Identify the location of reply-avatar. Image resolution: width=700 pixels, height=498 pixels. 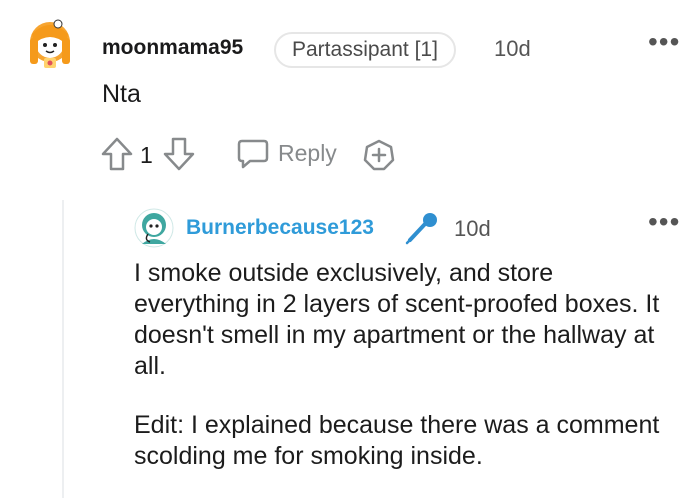
(154, 228).